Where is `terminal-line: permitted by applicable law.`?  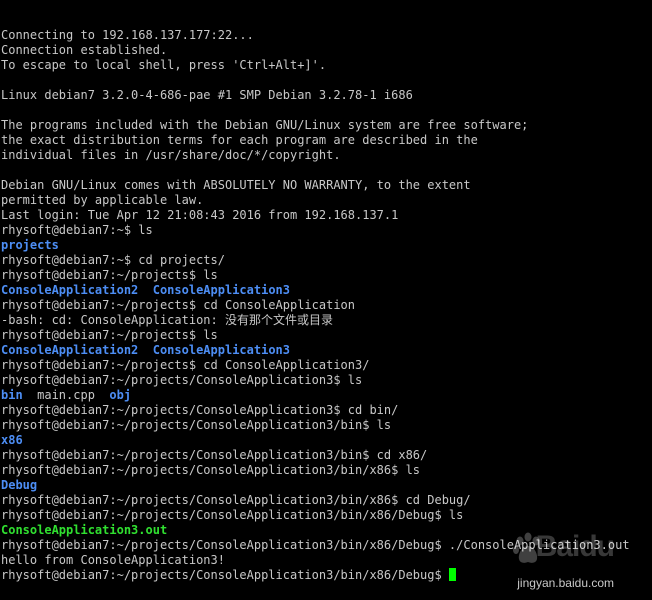
terminal-line: permitted by applicable law. is located at coordinates (326, 200).